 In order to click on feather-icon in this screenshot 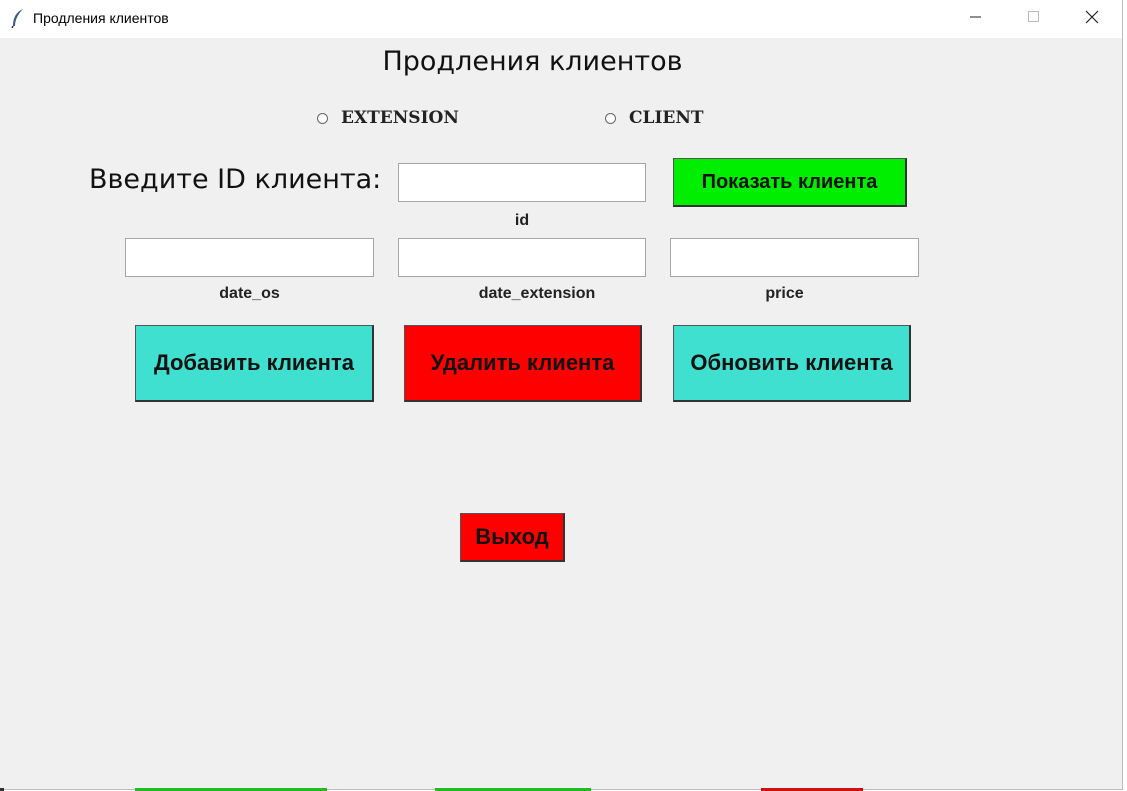, I will do `click(18, 18)`.